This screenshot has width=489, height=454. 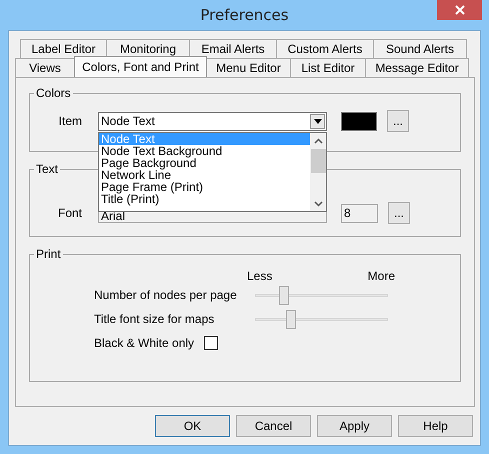 What do you see at coordinates (45, 67) in the screenshot?
I see `tab: Views` at bounding box center [45, 67].